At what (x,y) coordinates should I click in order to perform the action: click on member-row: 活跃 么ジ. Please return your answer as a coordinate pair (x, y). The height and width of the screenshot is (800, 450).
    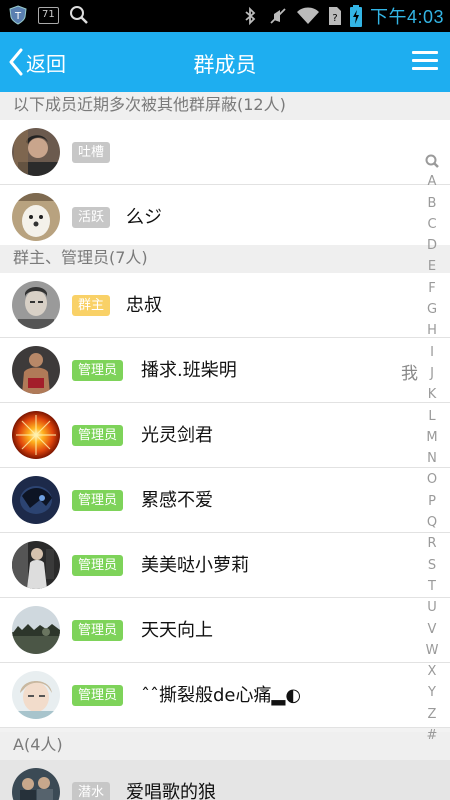
    Looking at the image, I should click on (225, 217).